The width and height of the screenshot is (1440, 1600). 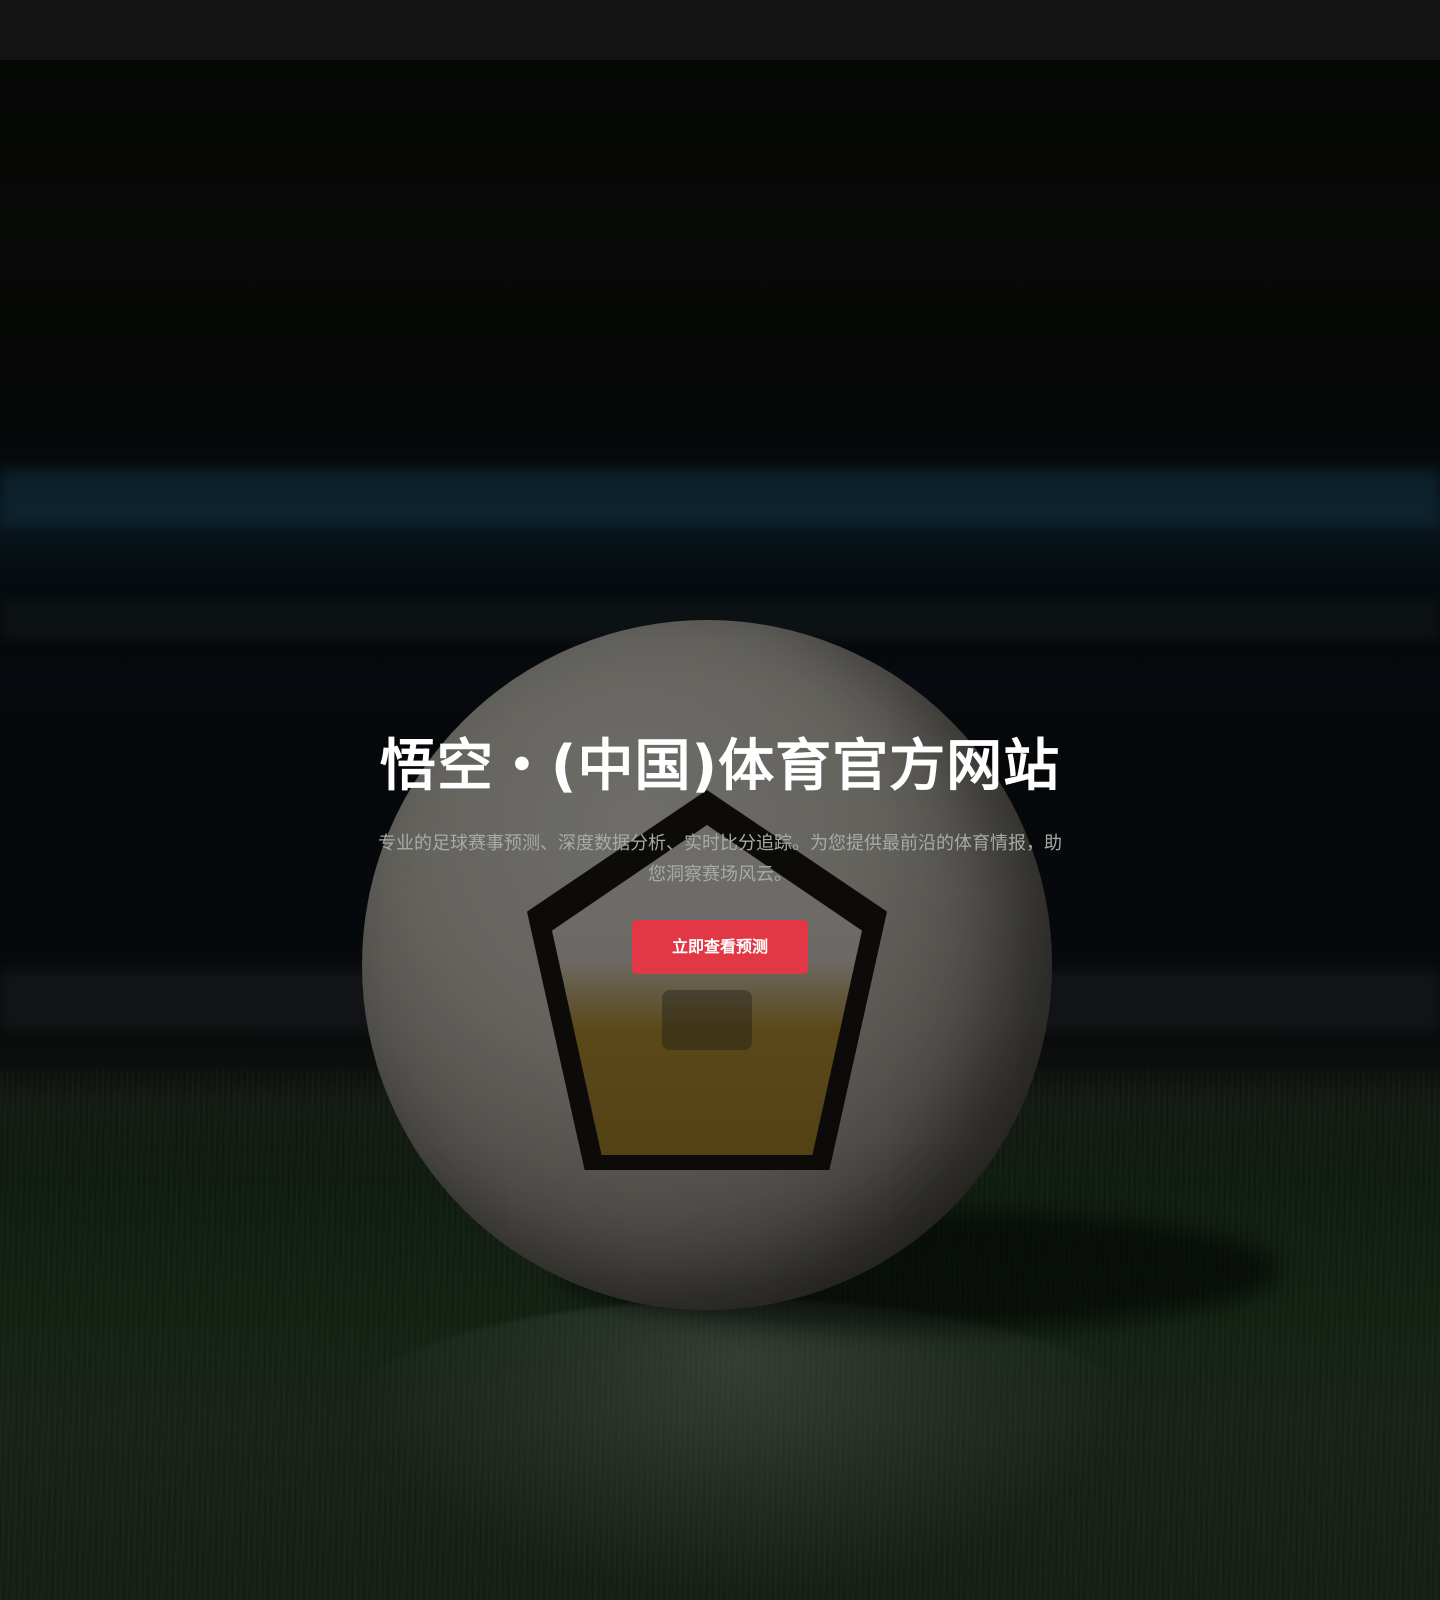 I want to click on view-predictions-button: 立即查看预测, so click(x=720, y=947).